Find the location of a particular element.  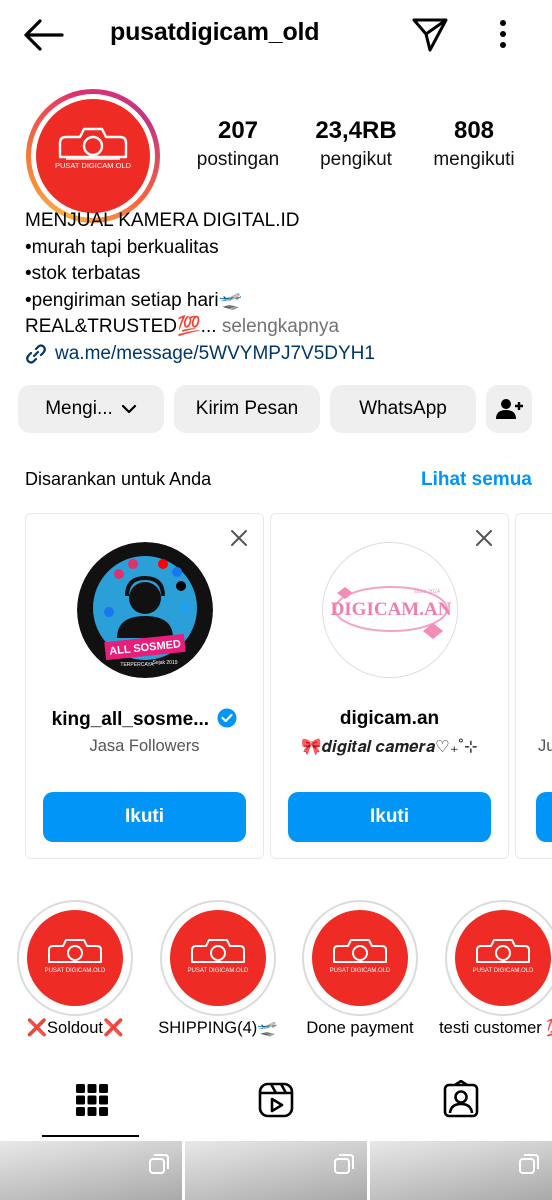

suggestion-subtitle: 🎀𝒅𝒊𝒈𝒊𝒕𝒂𝒍 𝒄𝒂𝒎𝒆𝒓𝒂♡₊˚⊹ is located at coordinates (389, 747).